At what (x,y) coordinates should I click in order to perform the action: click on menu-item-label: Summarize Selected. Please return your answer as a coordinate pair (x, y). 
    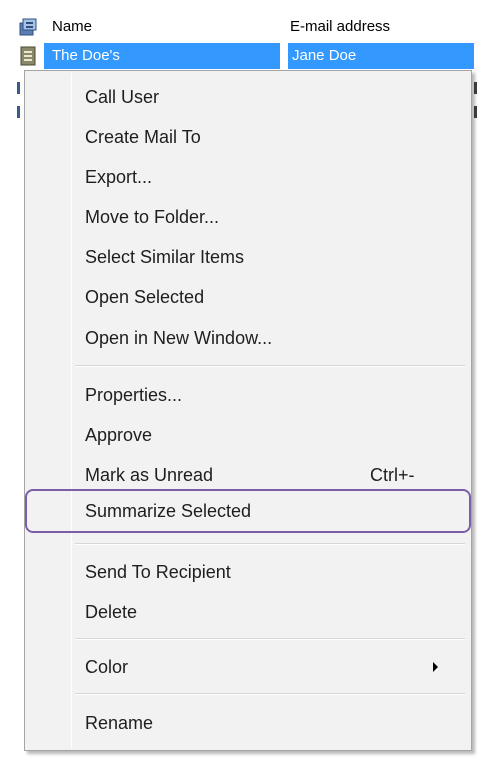
    Looking at the image, I should click on (168, 511).